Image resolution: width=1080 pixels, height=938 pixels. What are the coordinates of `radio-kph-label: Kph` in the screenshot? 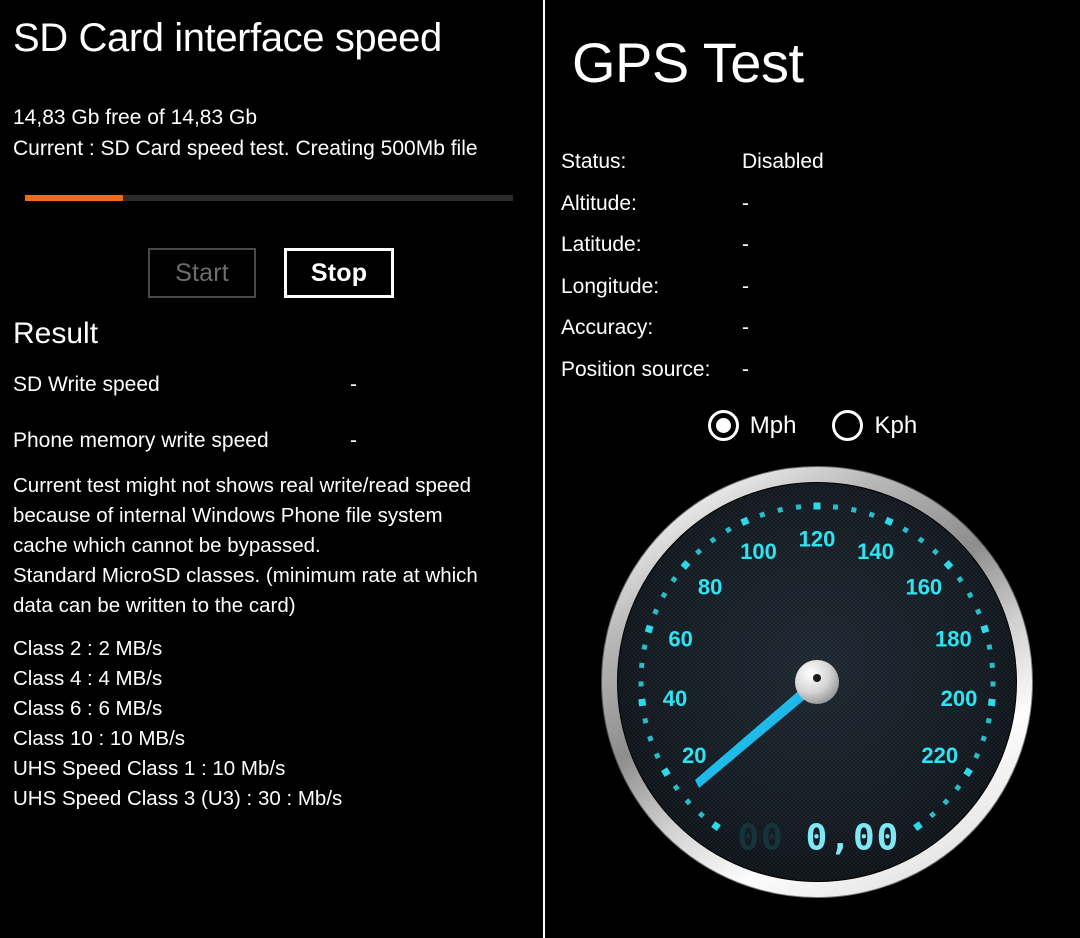 It's located at (896, 425).